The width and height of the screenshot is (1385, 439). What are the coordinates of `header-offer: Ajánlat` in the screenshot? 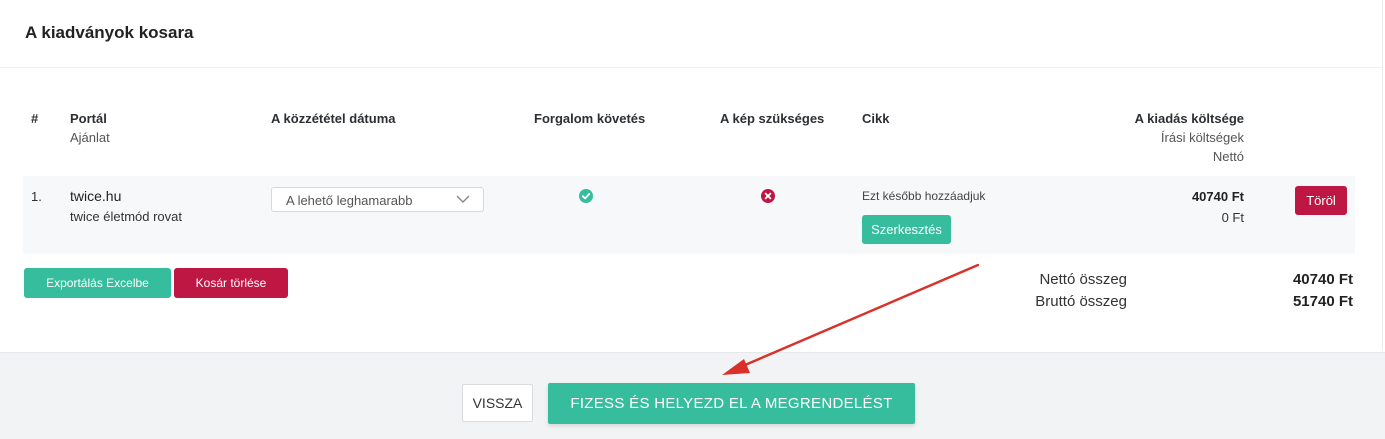 It's located at (90, 137).